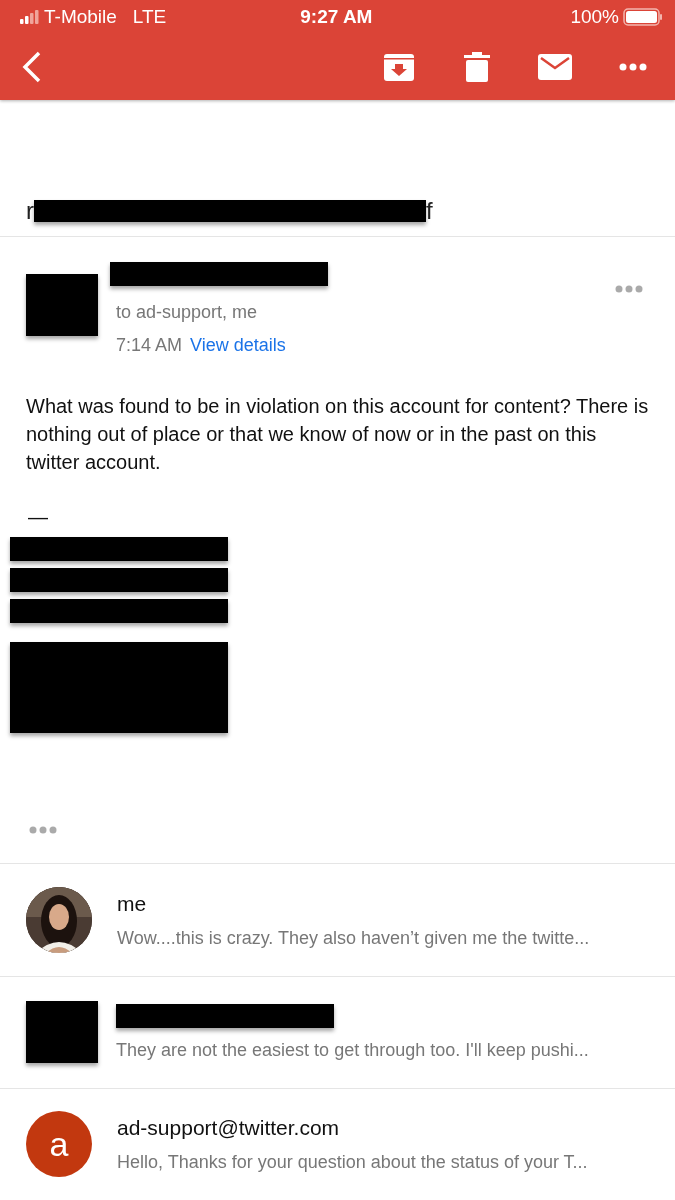 Image resolution: width=675 pixels, height=1200 pixels. What do you see at coordinates (429, 211) in the screenshot?
I see `subject-text: f` at bounding box center [429, 211].